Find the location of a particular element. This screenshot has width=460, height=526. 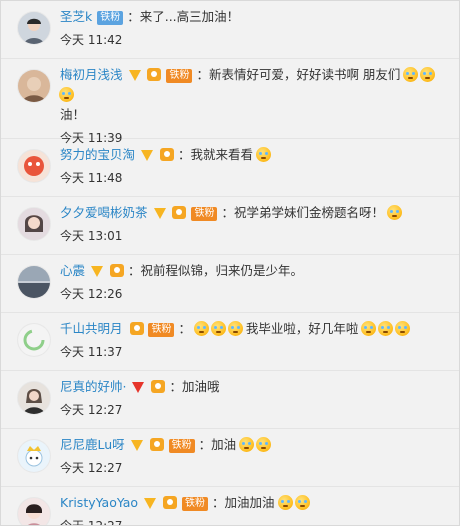

comment-item: 夕夕爱喝彬奶茶 铁粉 ：祝学弟学妹们金榜题名呀！ 今天 13:01 is located at coordinates (230, 226).